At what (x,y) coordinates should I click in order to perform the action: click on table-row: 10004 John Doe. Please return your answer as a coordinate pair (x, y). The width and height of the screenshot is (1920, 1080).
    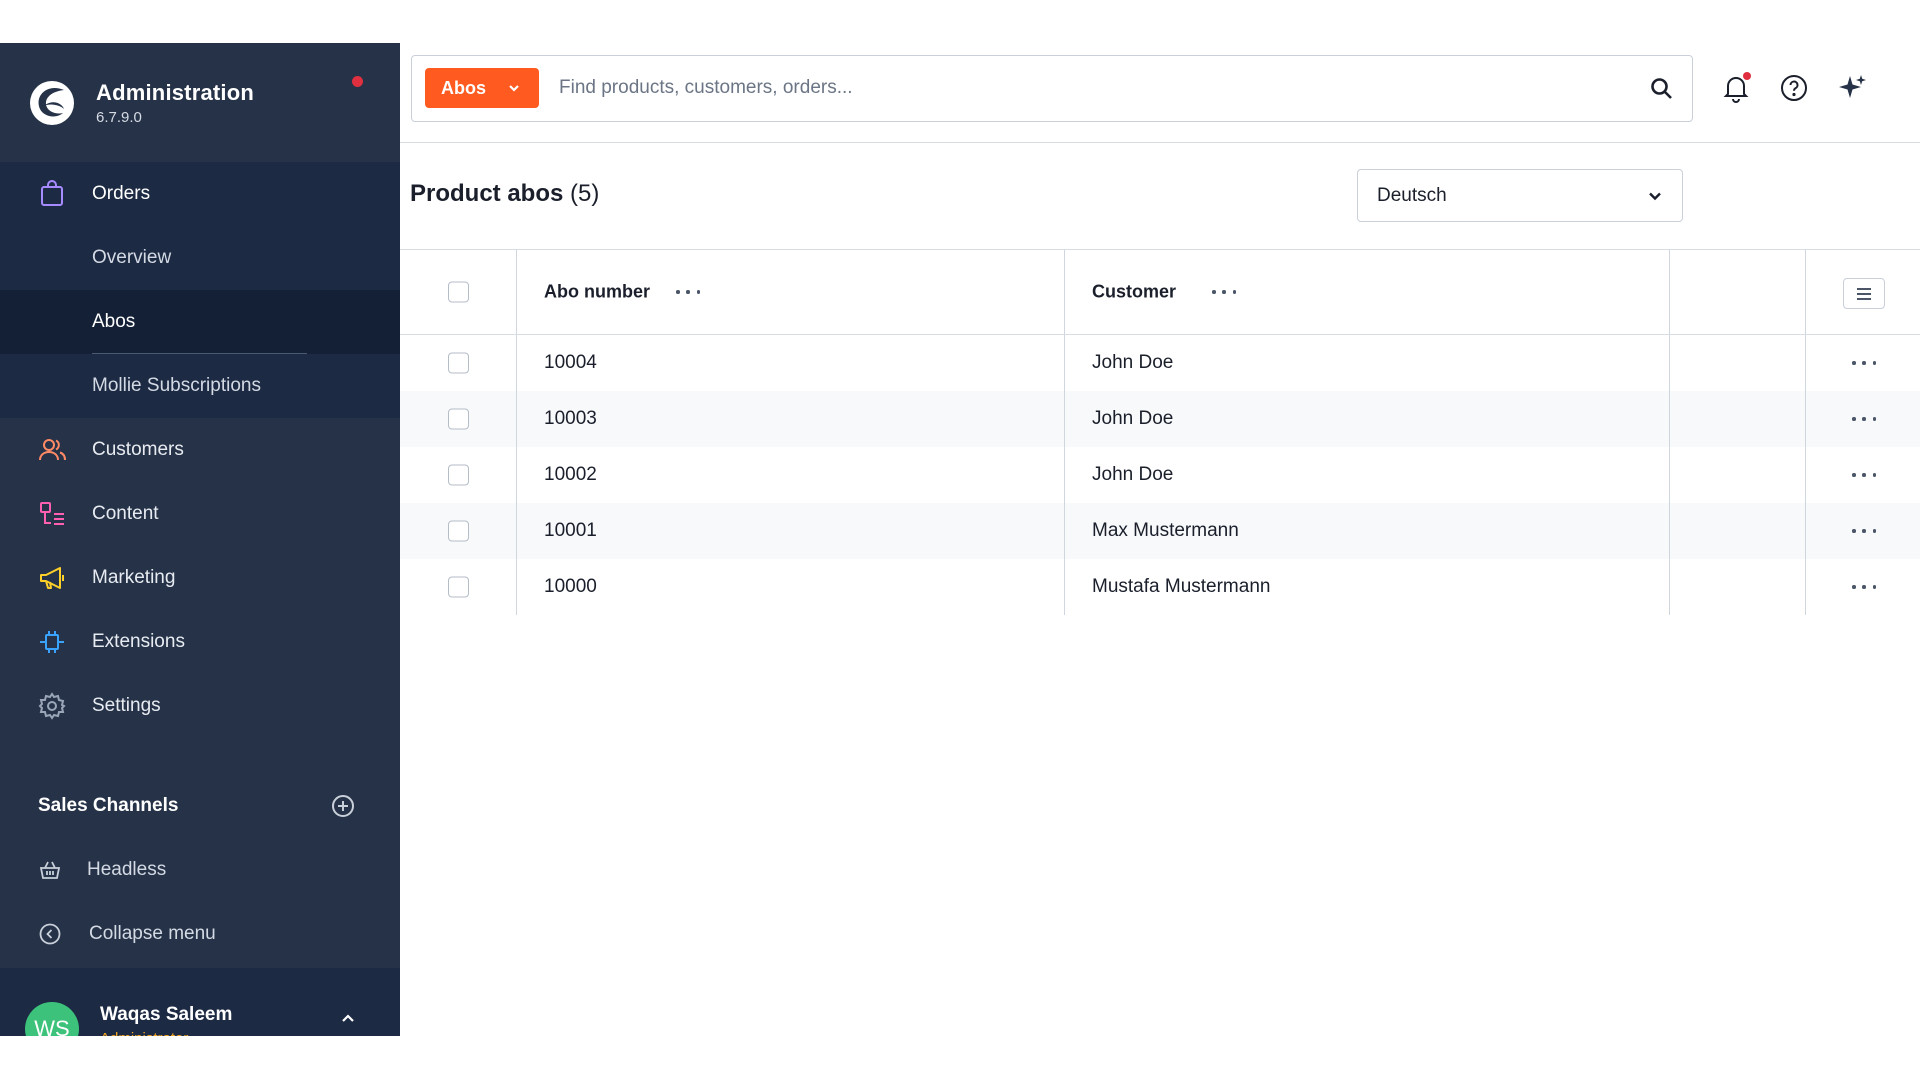
    Looking at the image, I should click on (1160, 363).